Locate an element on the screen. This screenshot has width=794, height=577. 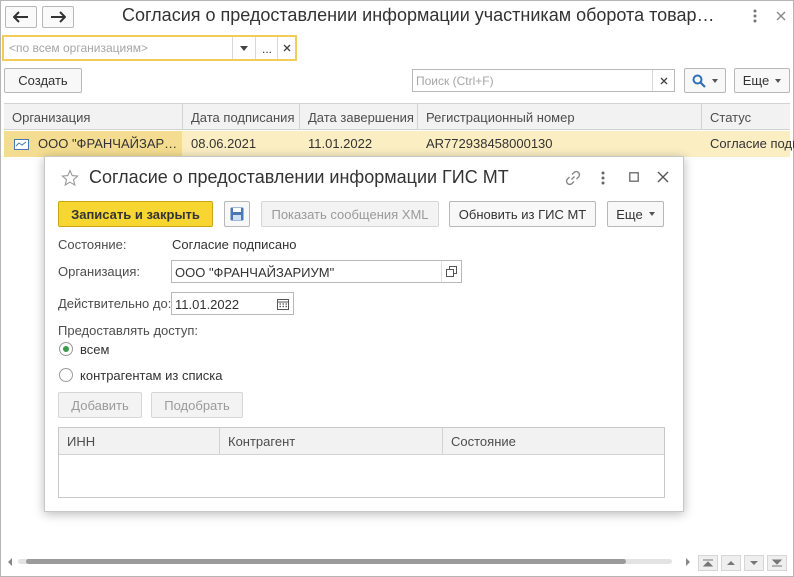
state-value: Согласие подписано is located at coordinates (234, 244).